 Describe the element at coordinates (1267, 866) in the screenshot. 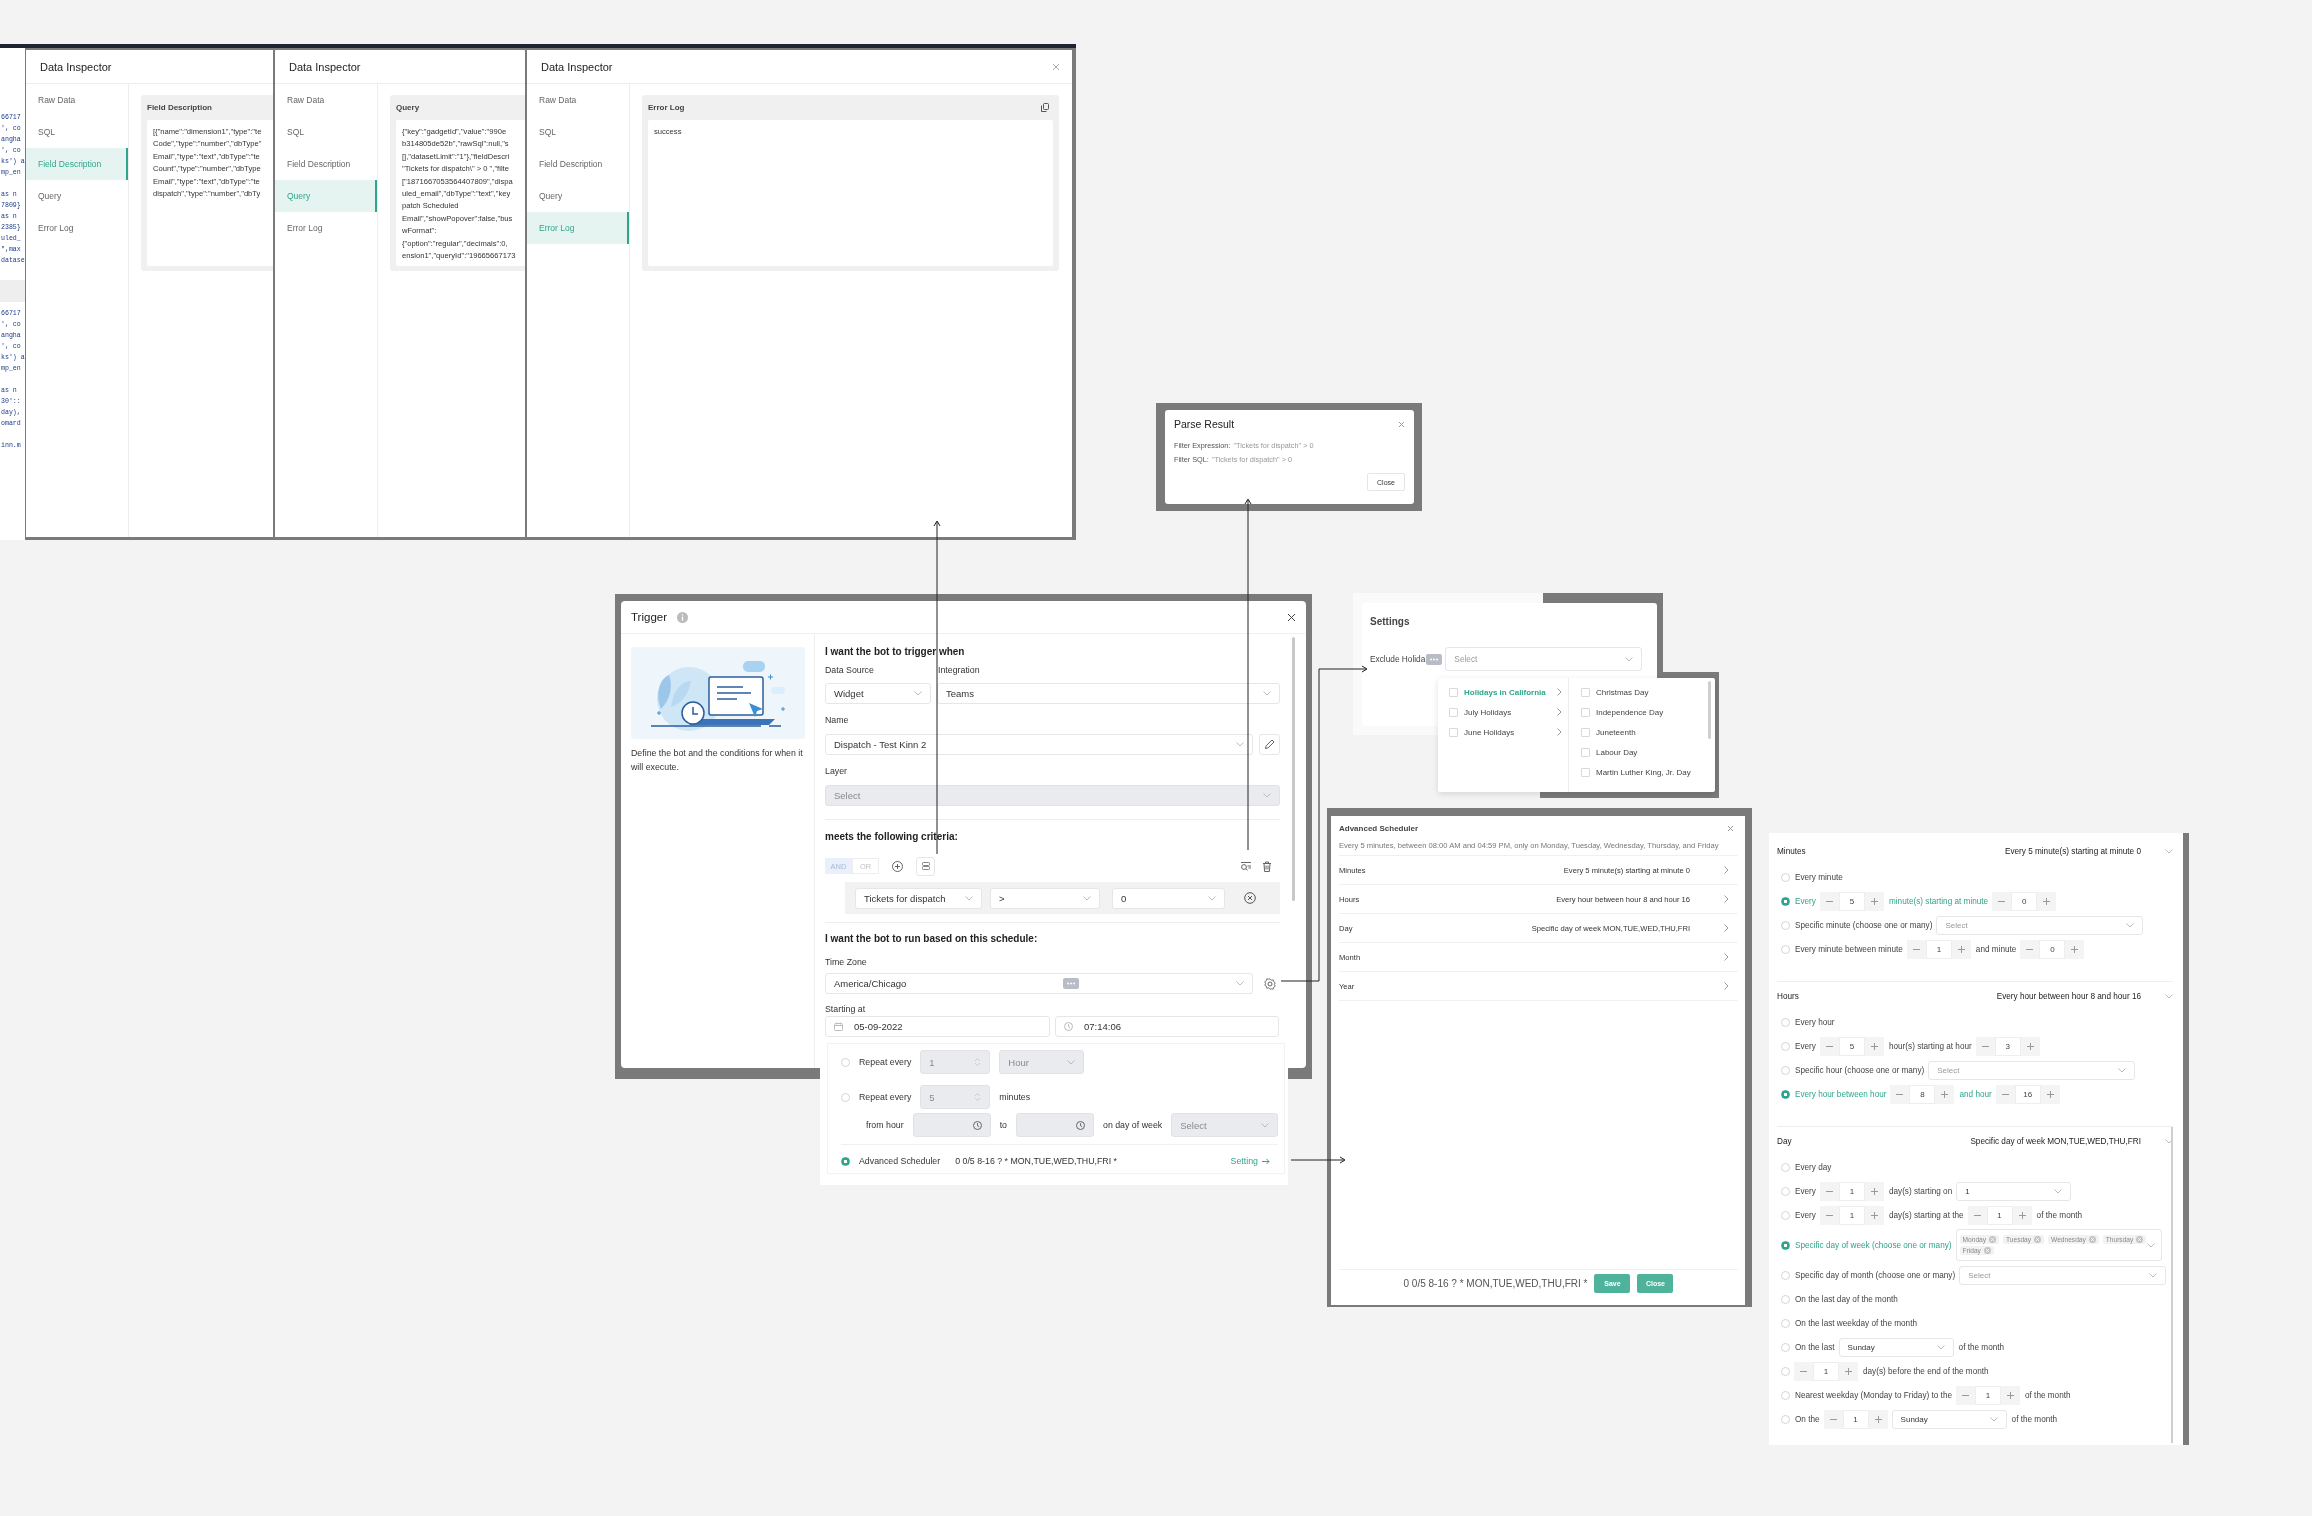

I see `delete-icon` at that location.